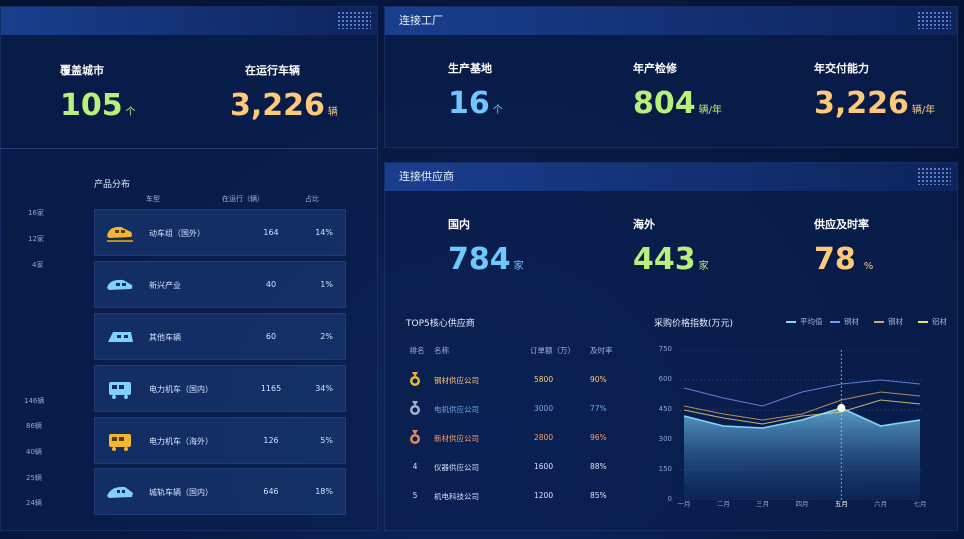 Image resolution: width=964 pixels, height=539 pixels. Describe the element at coordinates (271, 232) in the screenshot. I see `product-count: 164` at that location.